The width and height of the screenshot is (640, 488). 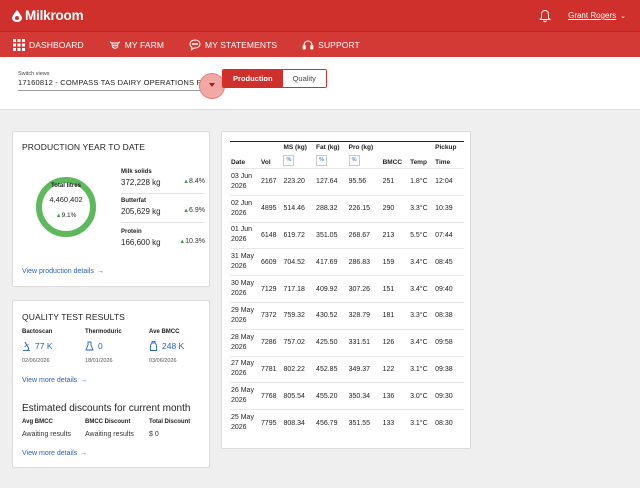 What do you see at coordinates (100, 346) in the screenshot?
I see `test-value: 0` at bounding box center [100, 346].